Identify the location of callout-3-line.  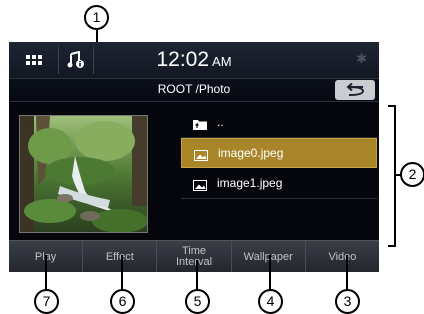
(347, 273).